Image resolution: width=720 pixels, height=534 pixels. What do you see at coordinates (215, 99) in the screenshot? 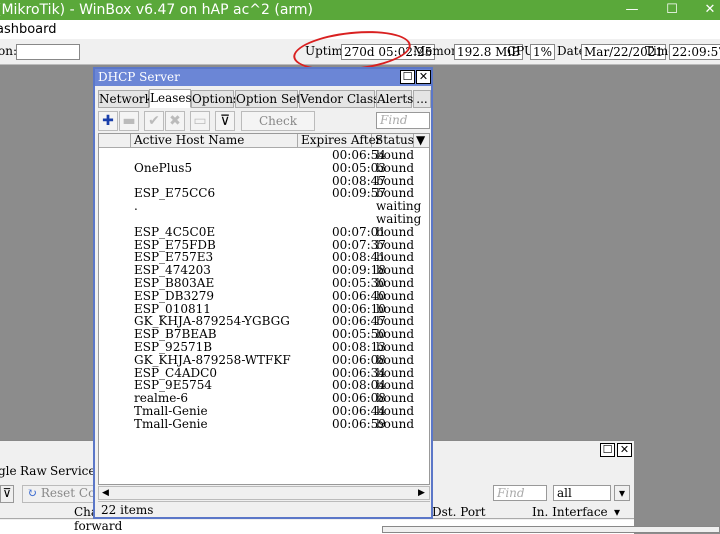
I see `tab-options: Options` at bounding box center [215, 99].